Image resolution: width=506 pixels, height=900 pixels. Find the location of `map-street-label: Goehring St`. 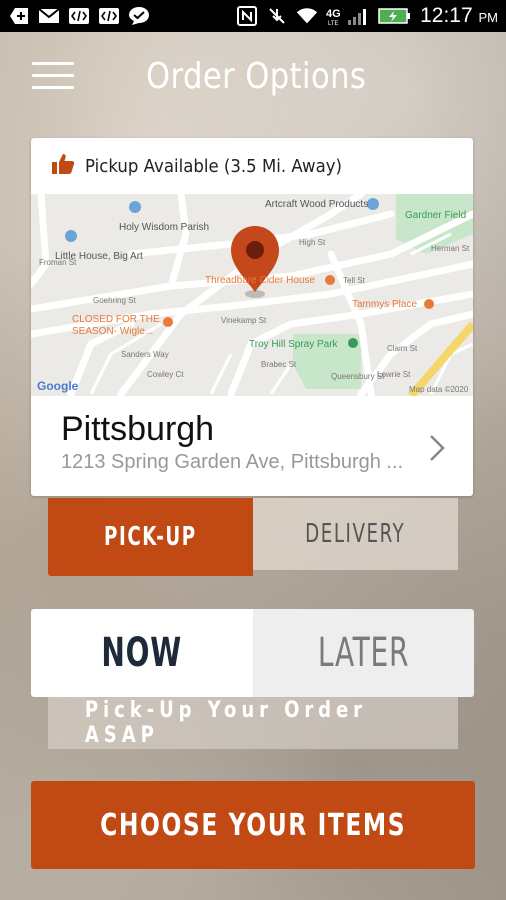

map-street-label: Goehring St is located at coordinates (114, 300).